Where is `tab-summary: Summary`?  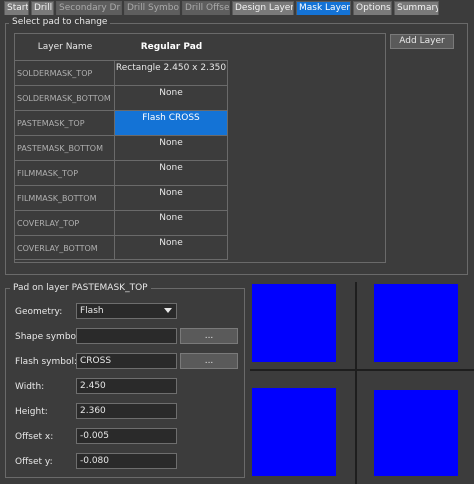 tab-summary: Summary is located at coordinates (416, 8).